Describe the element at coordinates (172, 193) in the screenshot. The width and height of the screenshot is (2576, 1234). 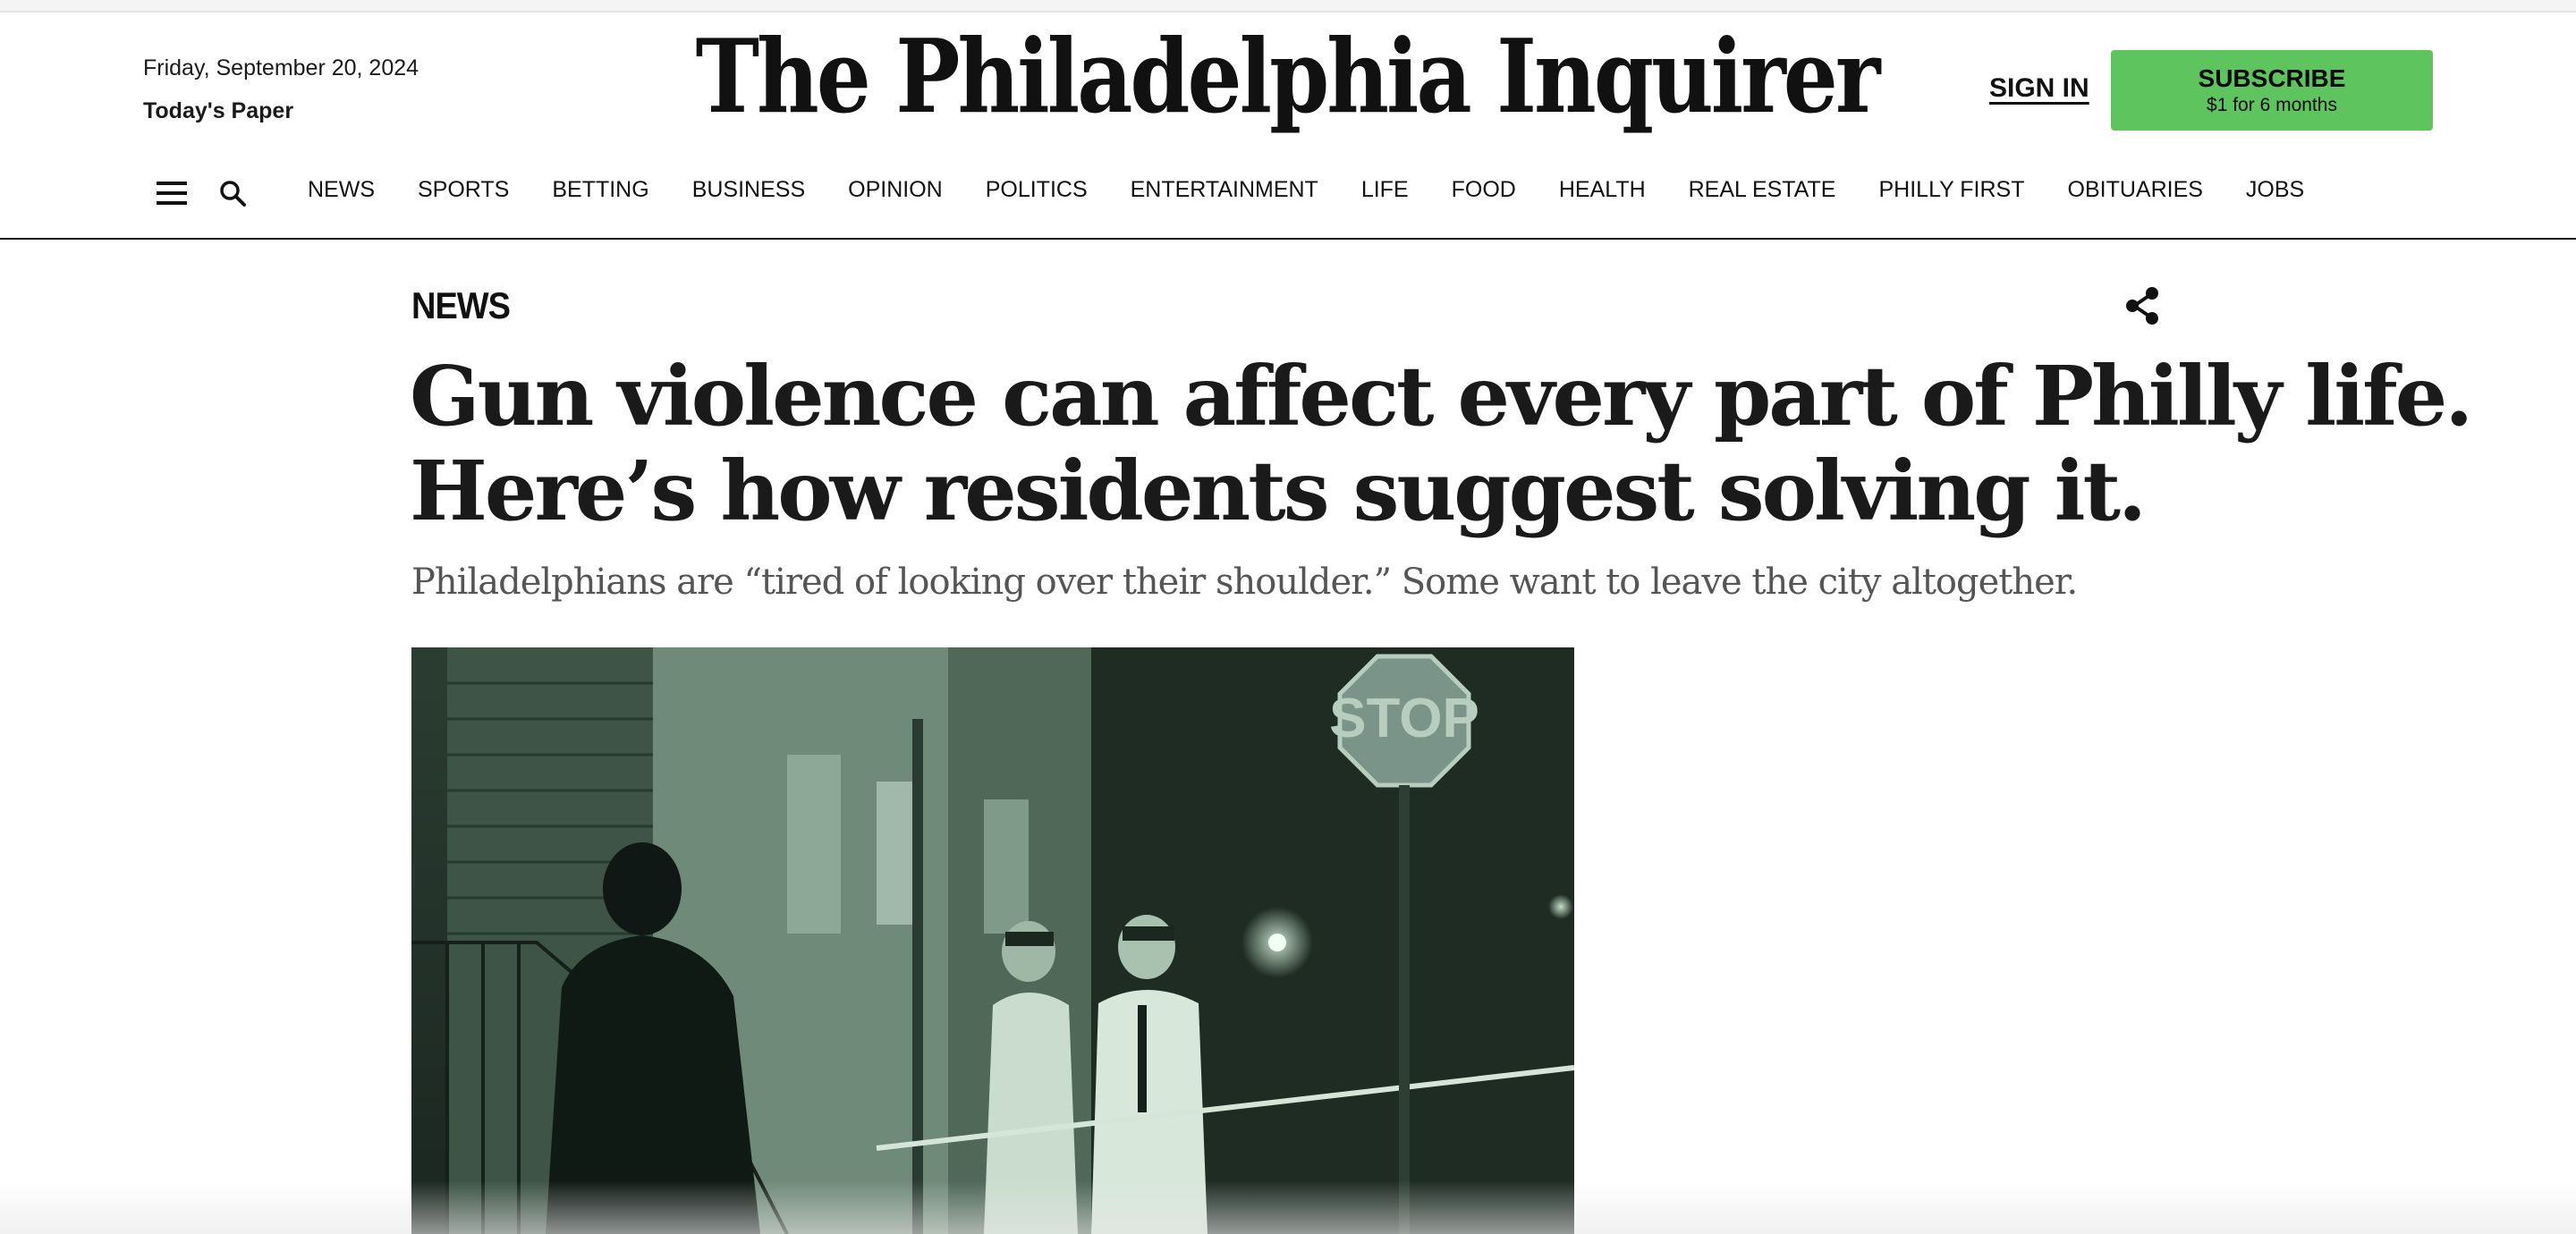
I see `hamburger-menu-icon` at that location.